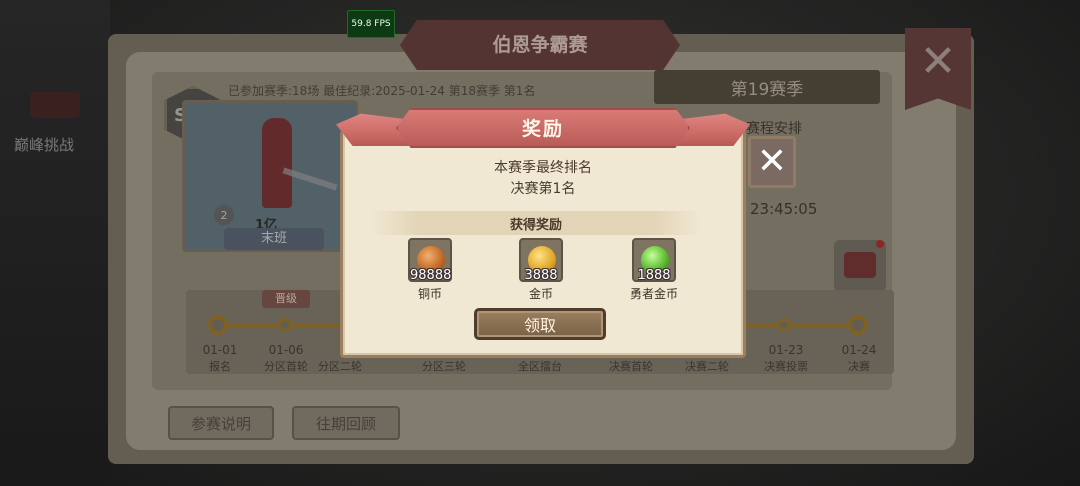 This screenshot has width=1080, height=486. I want to click on reward-name: 铜币, so click(429, 294).